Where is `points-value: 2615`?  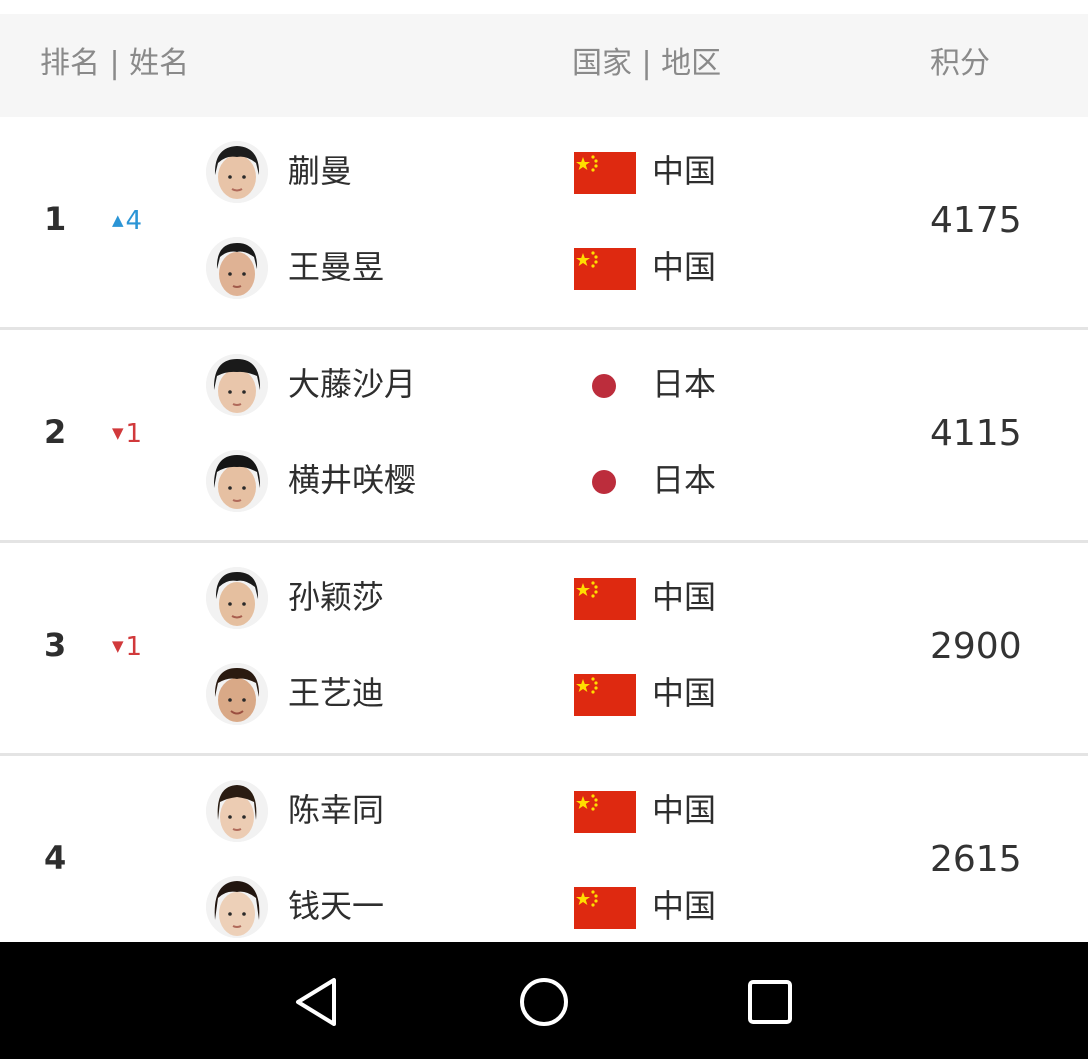 points-value: 2615 is located at coordinates (976, 859).